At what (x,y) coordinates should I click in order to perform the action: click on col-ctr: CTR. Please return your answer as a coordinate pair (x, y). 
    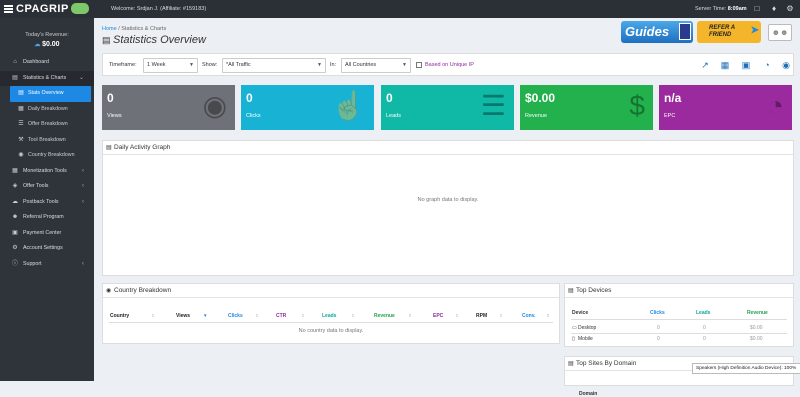
    Looking at the image, I should click on (281, 316).